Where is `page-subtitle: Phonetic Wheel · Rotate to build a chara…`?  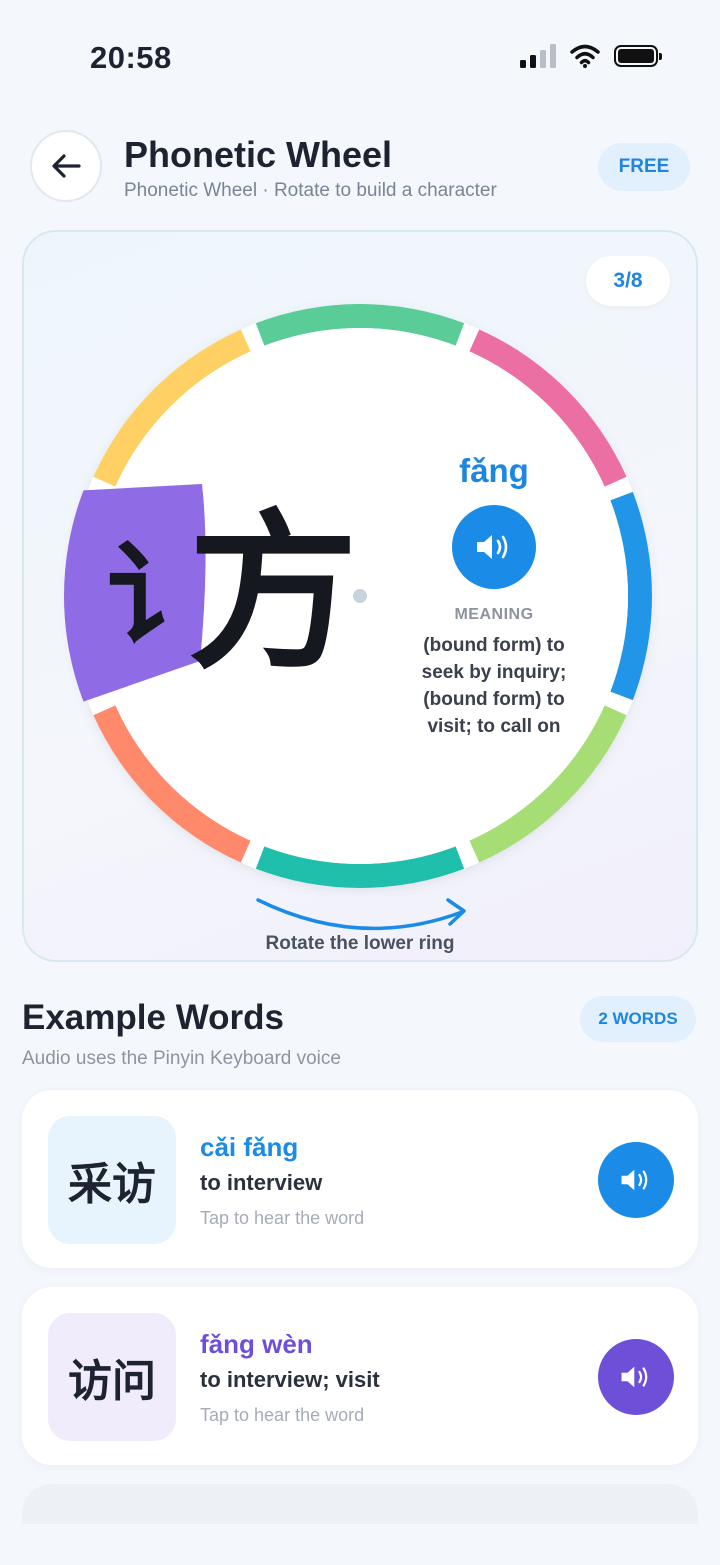 page-subtitle: Phonetic Wheel · Rotate to build a chara… is located at coordinates (310, 190).